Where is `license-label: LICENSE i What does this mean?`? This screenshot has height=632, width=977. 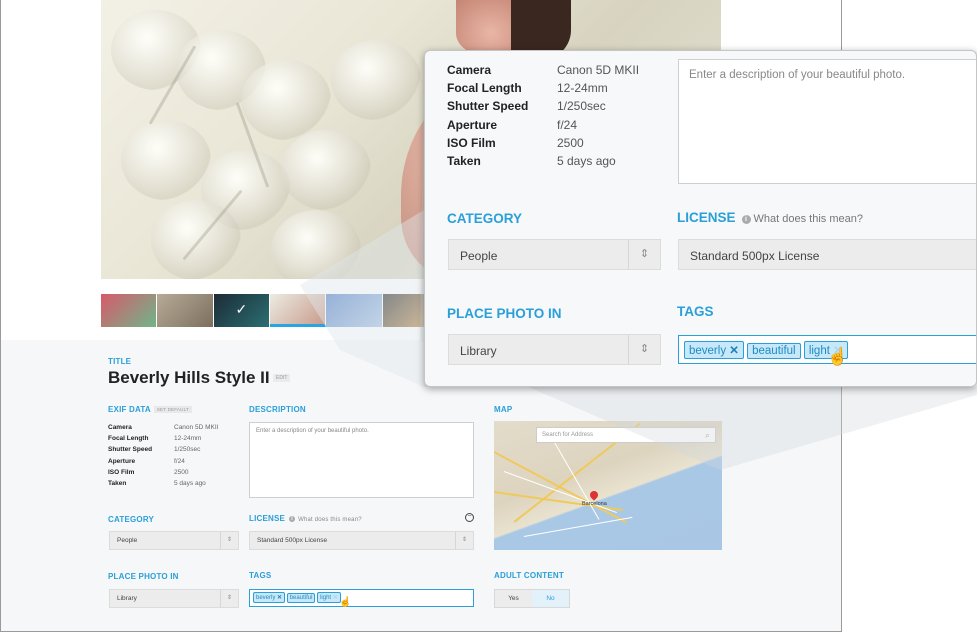
license-label: LICENSE i What does this mean? is located at coordinates (305, 518).